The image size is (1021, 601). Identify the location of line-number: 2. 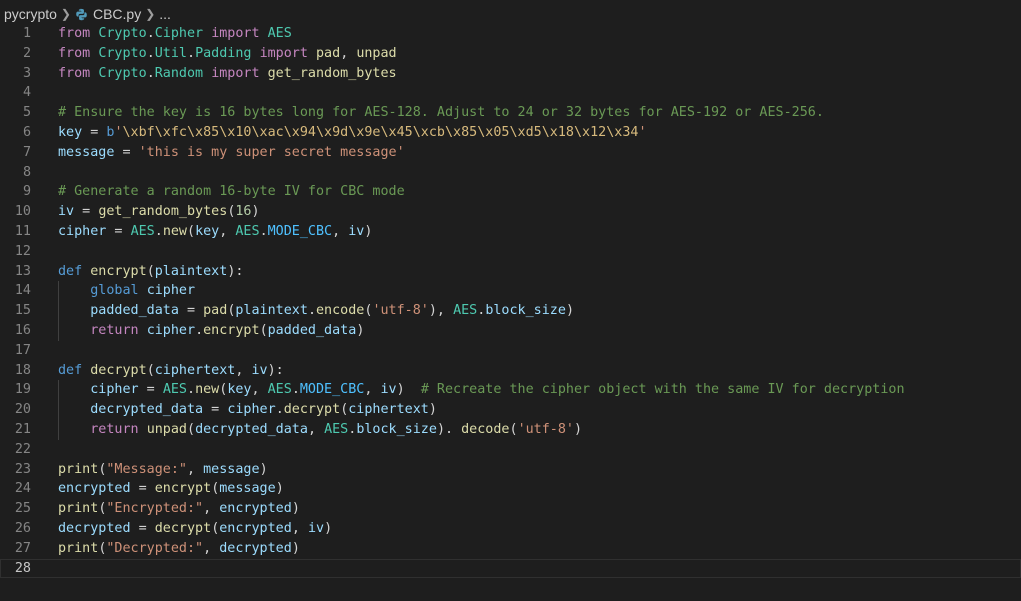
(26, 53).